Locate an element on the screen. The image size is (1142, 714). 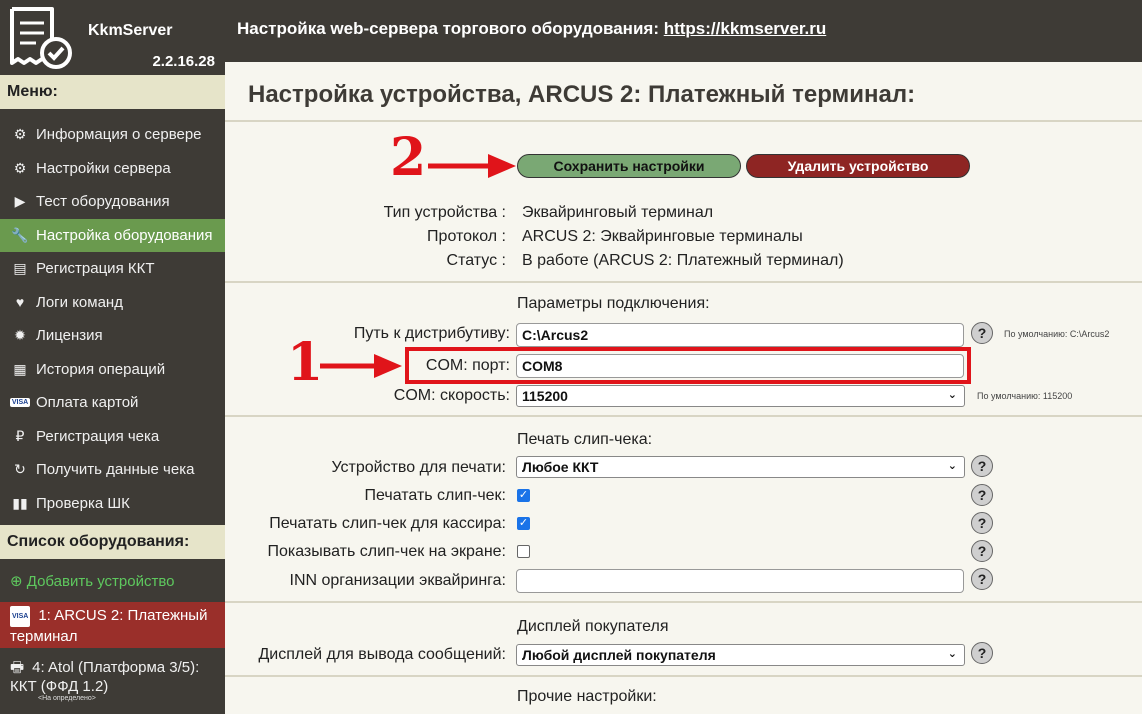
add-device-label: Добавить устройство is located at coordinates (100, 581).